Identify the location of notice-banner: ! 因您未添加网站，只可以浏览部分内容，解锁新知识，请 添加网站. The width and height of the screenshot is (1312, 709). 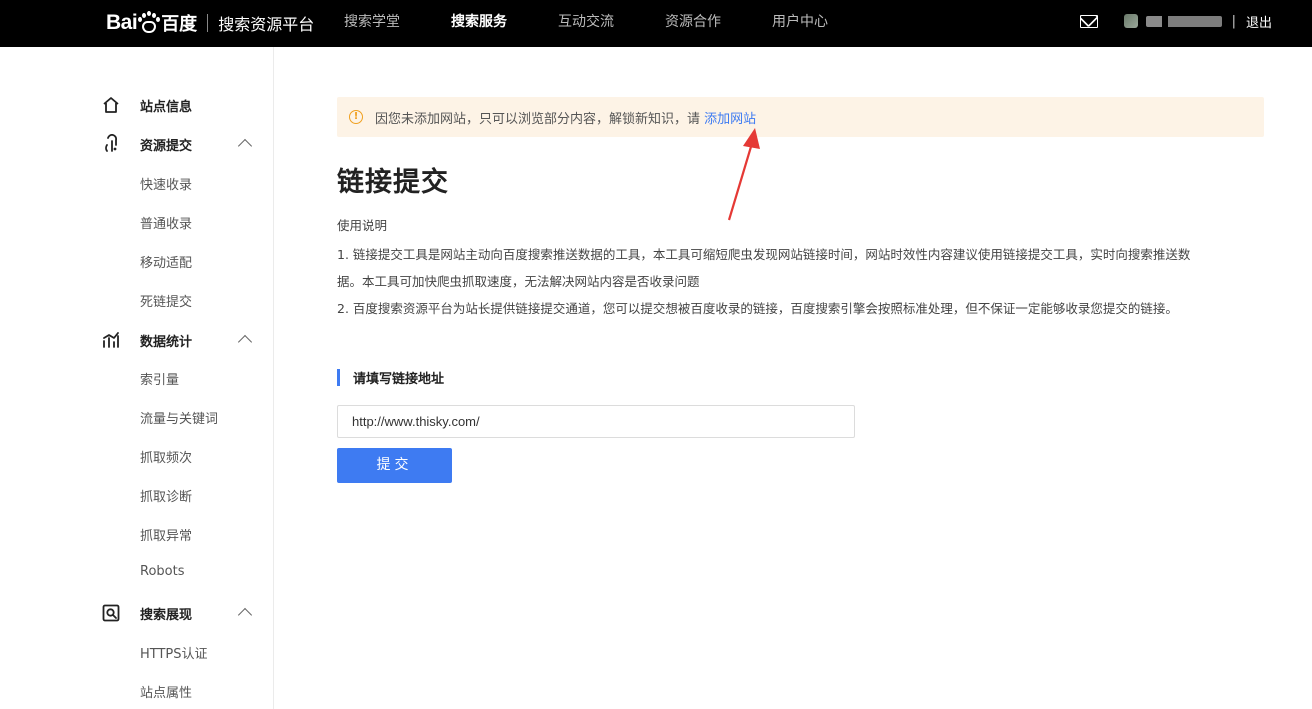
(800, 117).